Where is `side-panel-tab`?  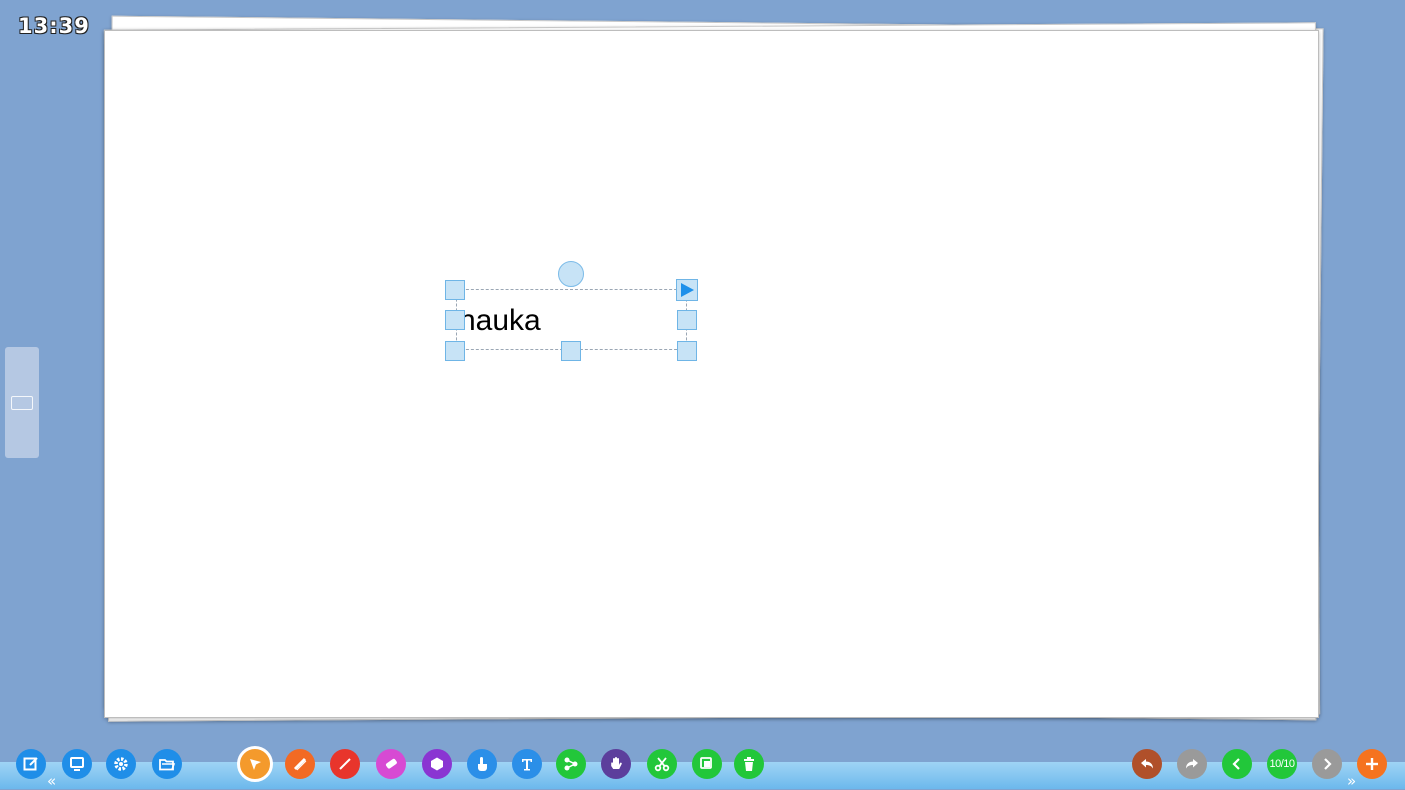
side-panel-tab is located at coordinates (22, 402).